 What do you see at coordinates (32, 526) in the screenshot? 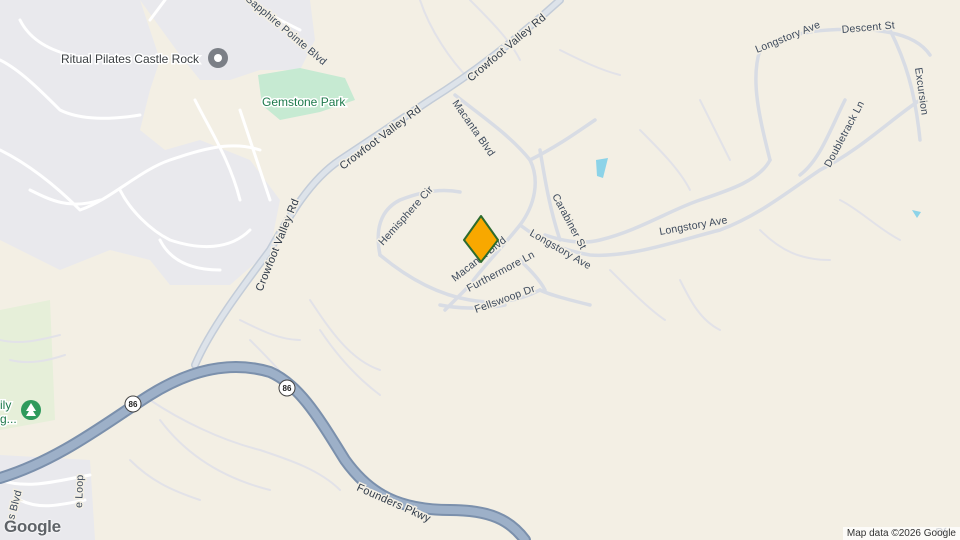
I see `google-logo: Google` at bounding box center [32, 526].